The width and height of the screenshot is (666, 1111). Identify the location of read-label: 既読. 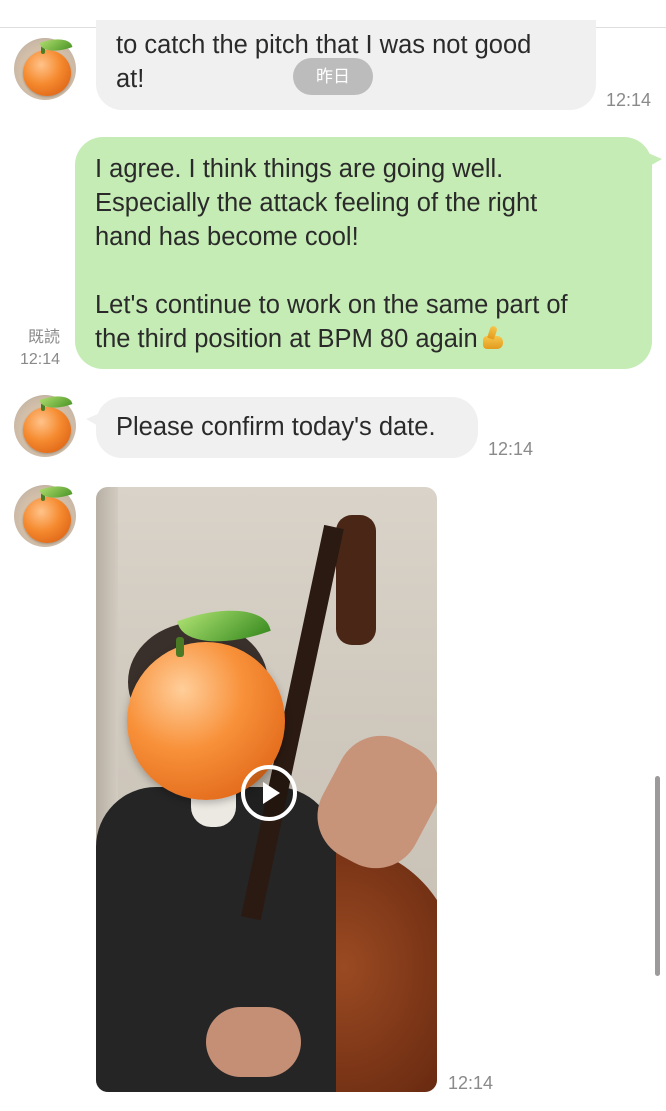
(43, 337).